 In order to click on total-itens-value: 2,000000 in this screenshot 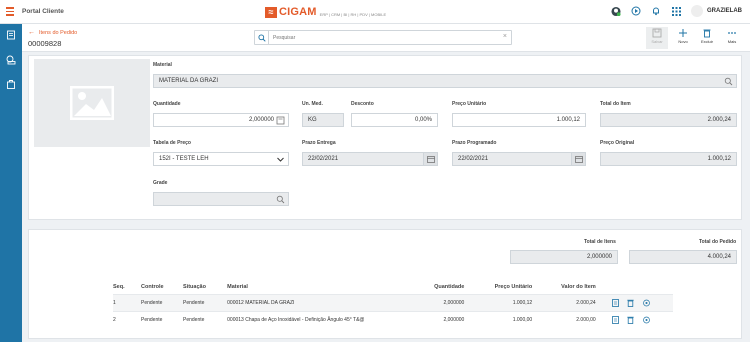, I will do `click(599, 257)`.